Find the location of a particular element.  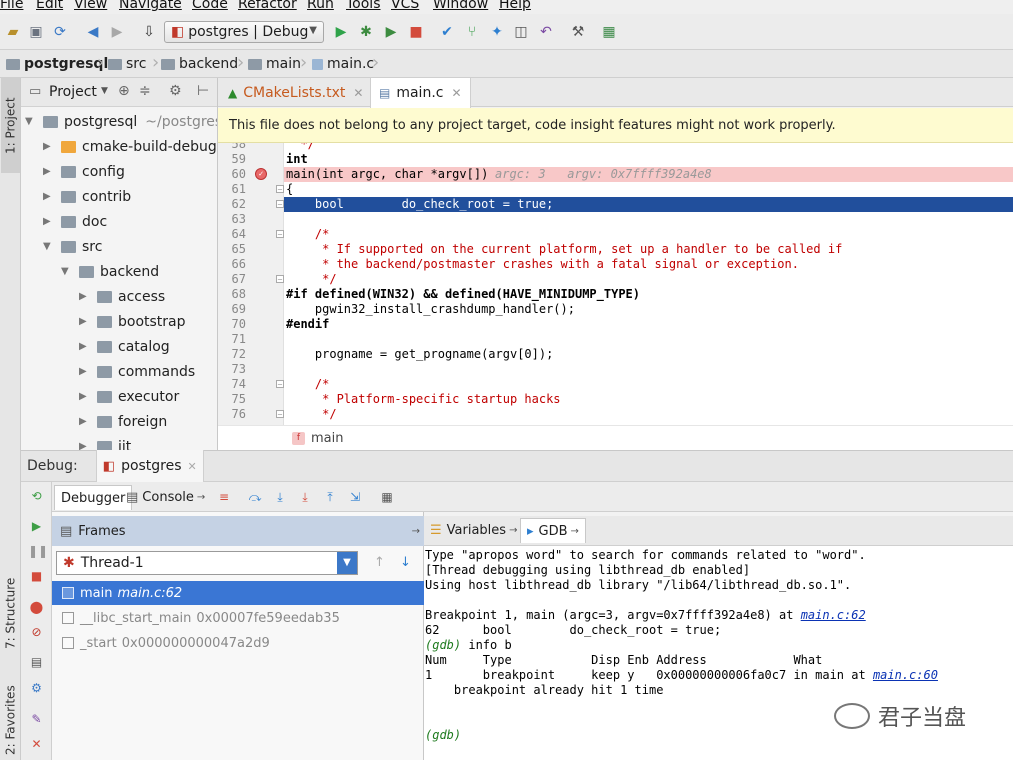

breadcrumb-item: main is located at coordinates (274, 64).